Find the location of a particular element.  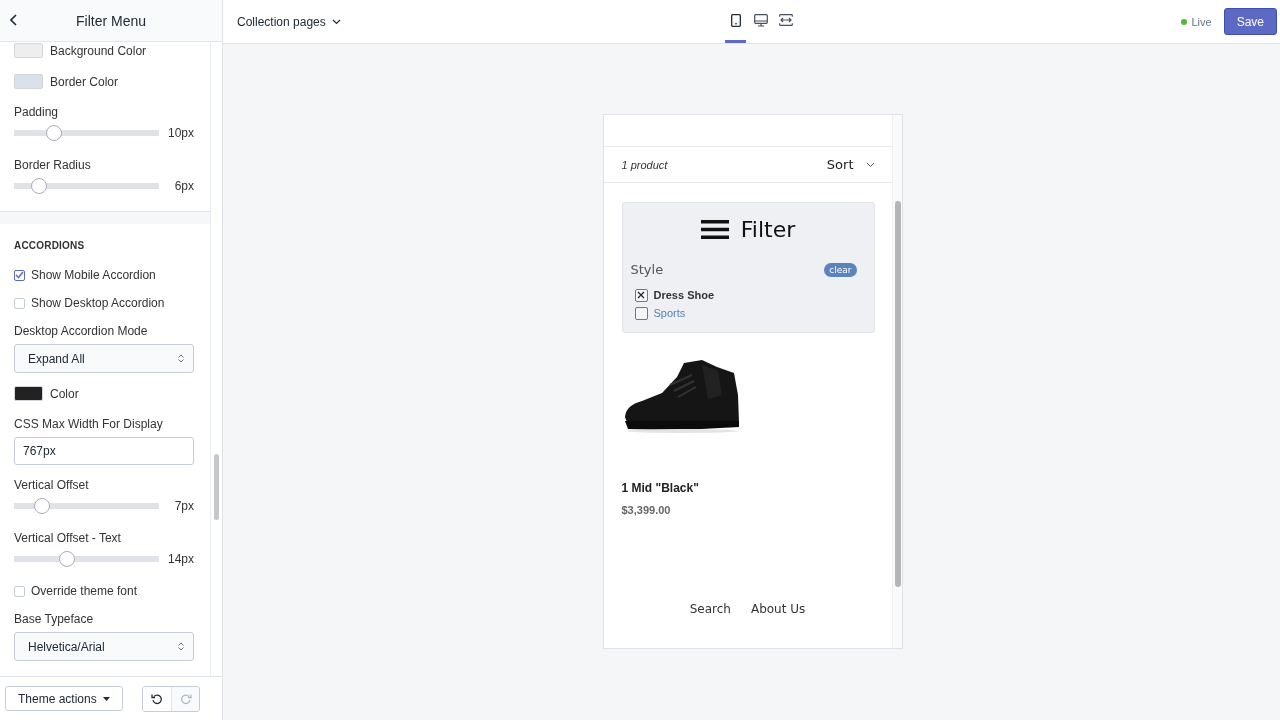

setting-label: Base Typeface is located at coordinates (54, 619).